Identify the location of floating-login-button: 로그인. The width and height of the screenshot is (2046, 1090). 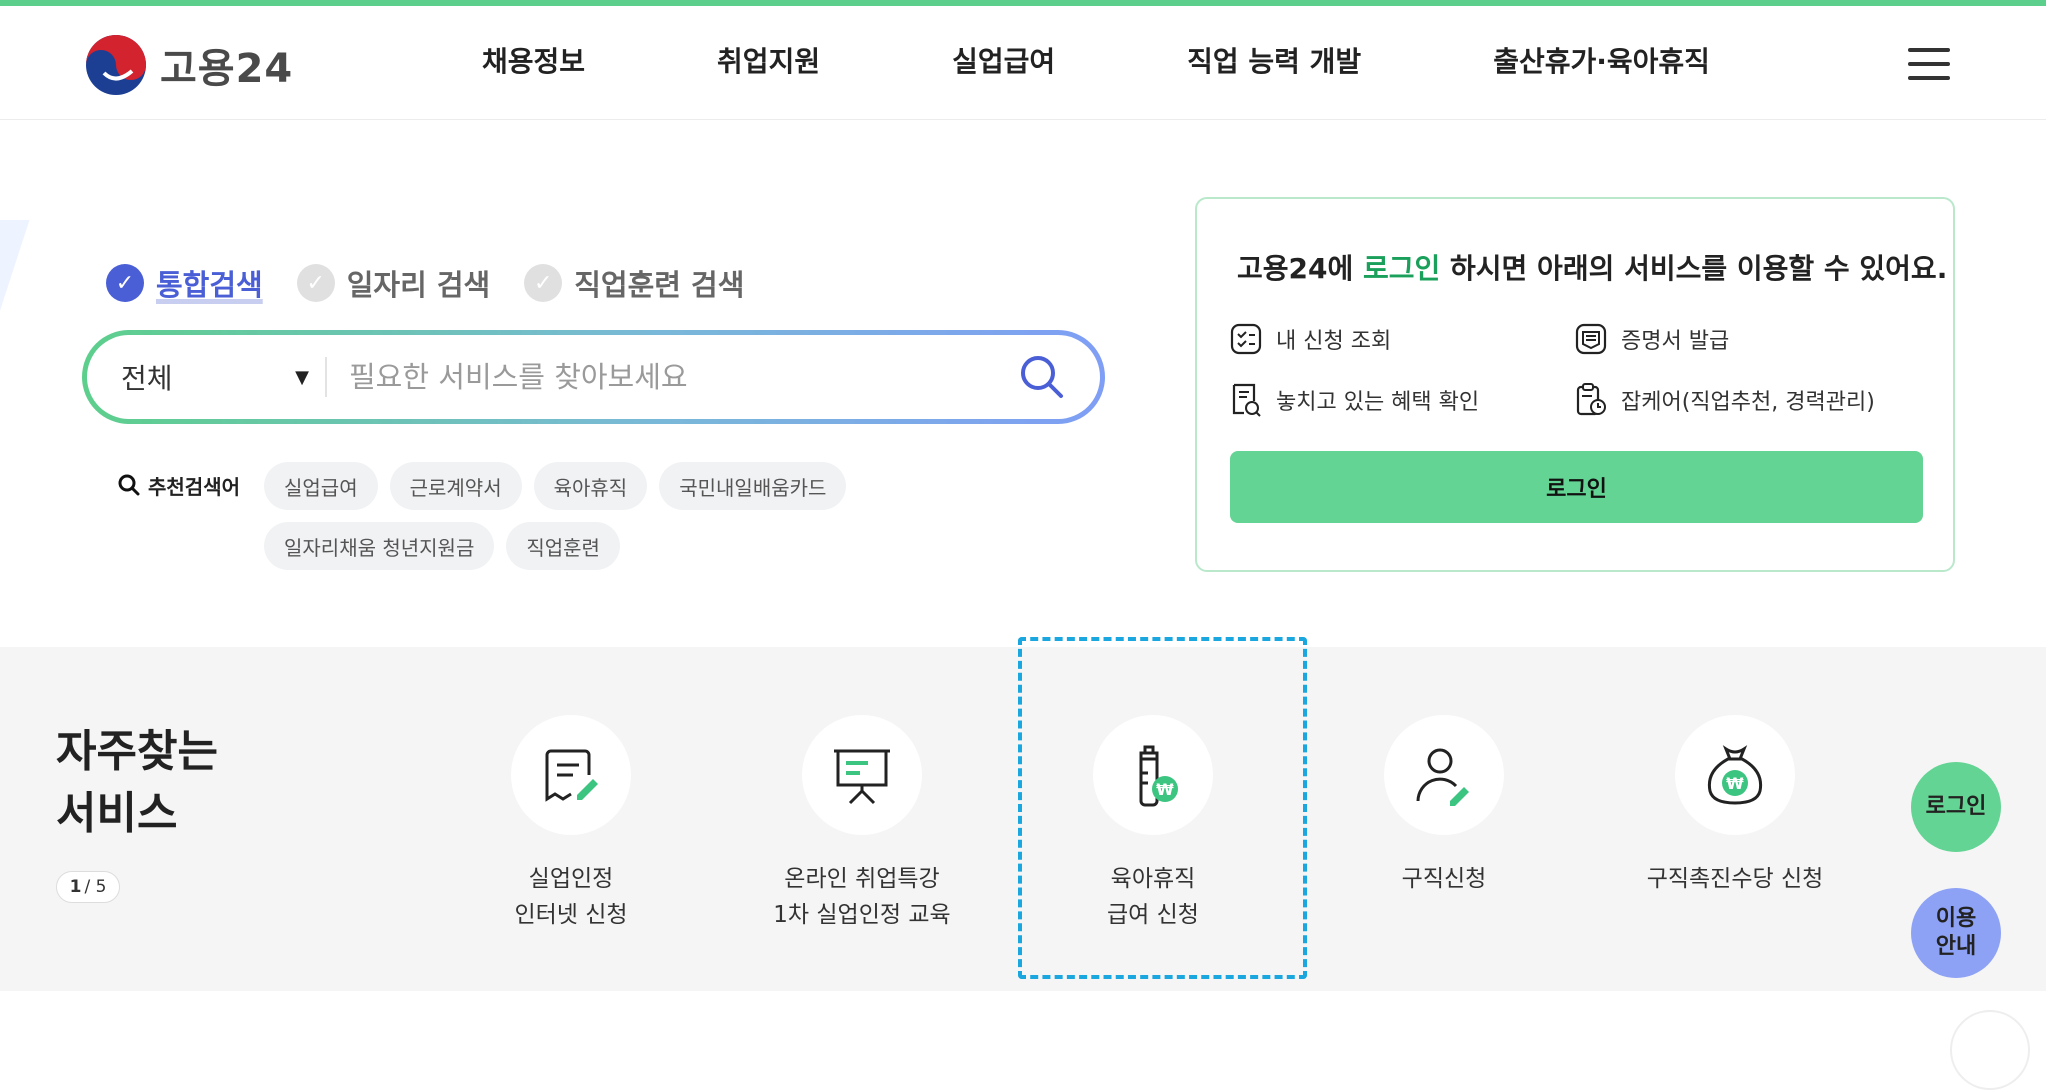
(1956, 807).